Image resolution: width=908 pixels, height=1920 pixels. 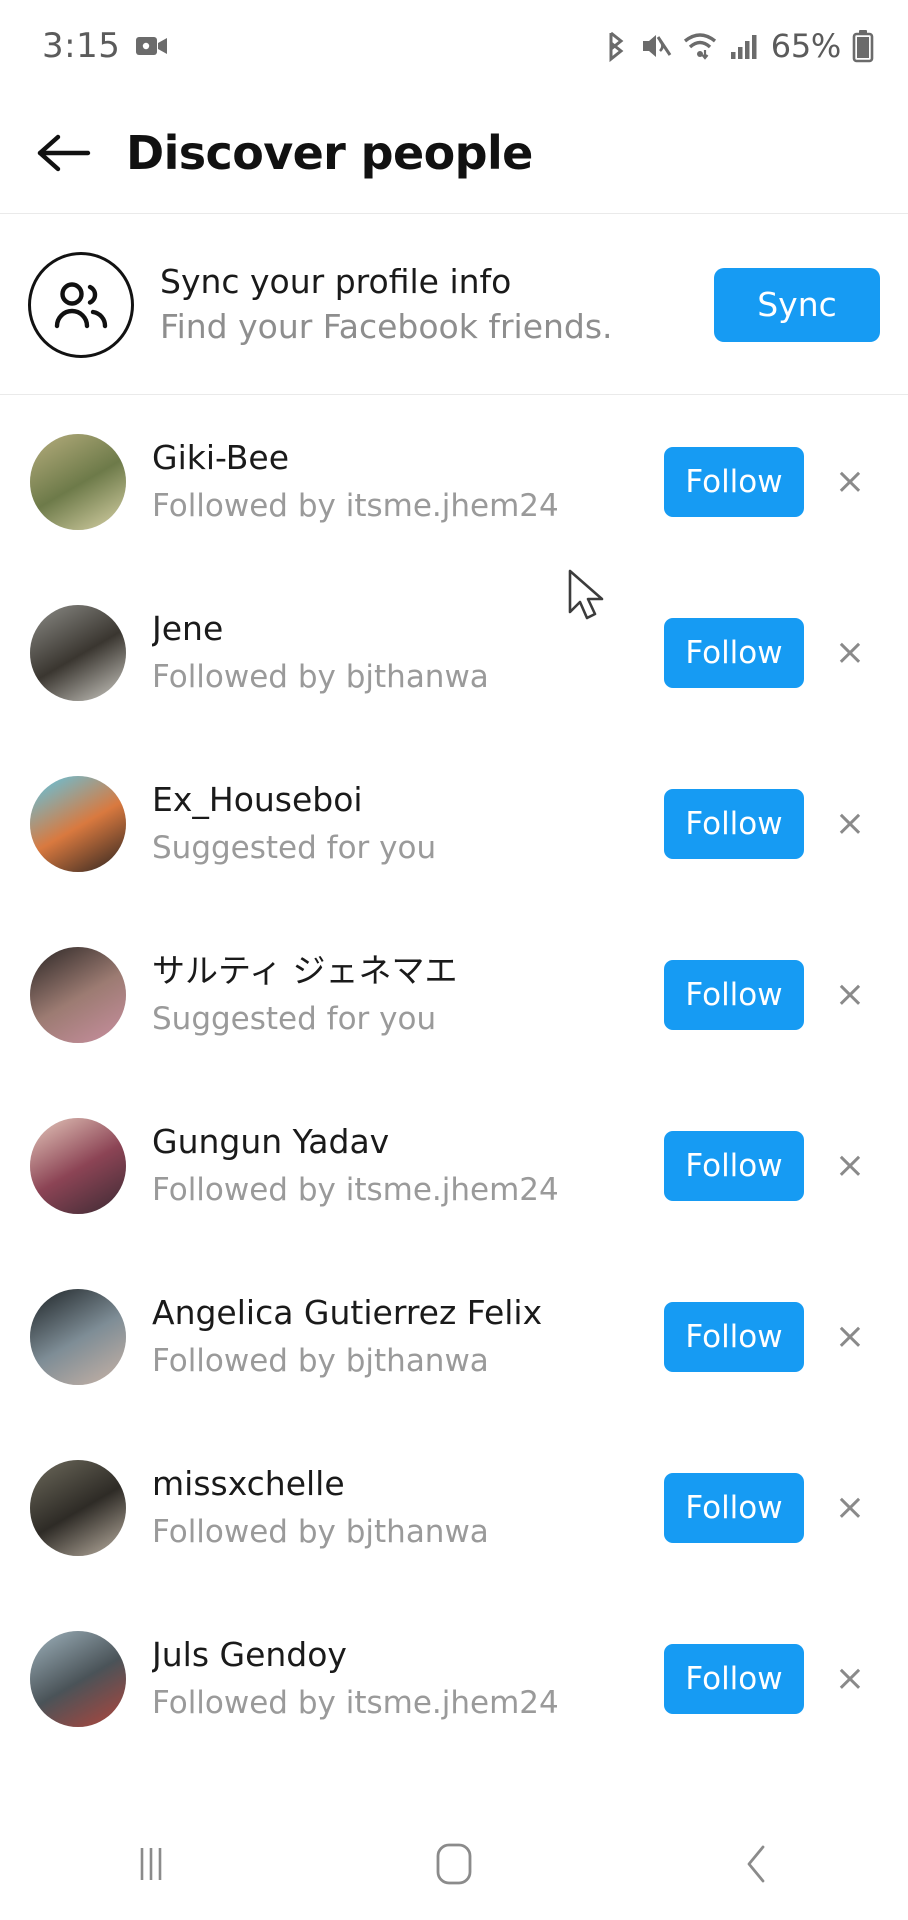 I want to click on nav-back-button, so click(x=757, y=1864).